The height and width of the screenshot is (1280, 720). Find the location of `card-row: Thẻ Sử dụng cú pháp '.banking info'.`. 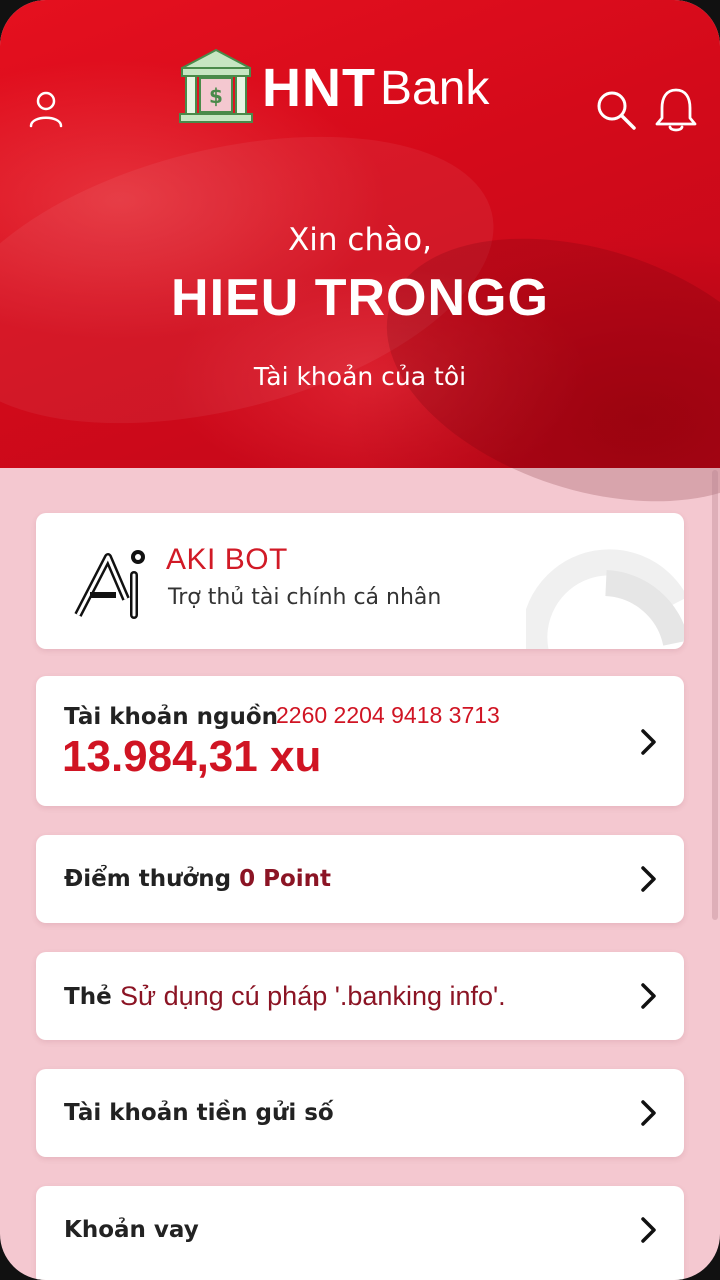

card-row: Thẻ Sử dụng cú pháp '.banking info'. is located at coordinates (360, 996).